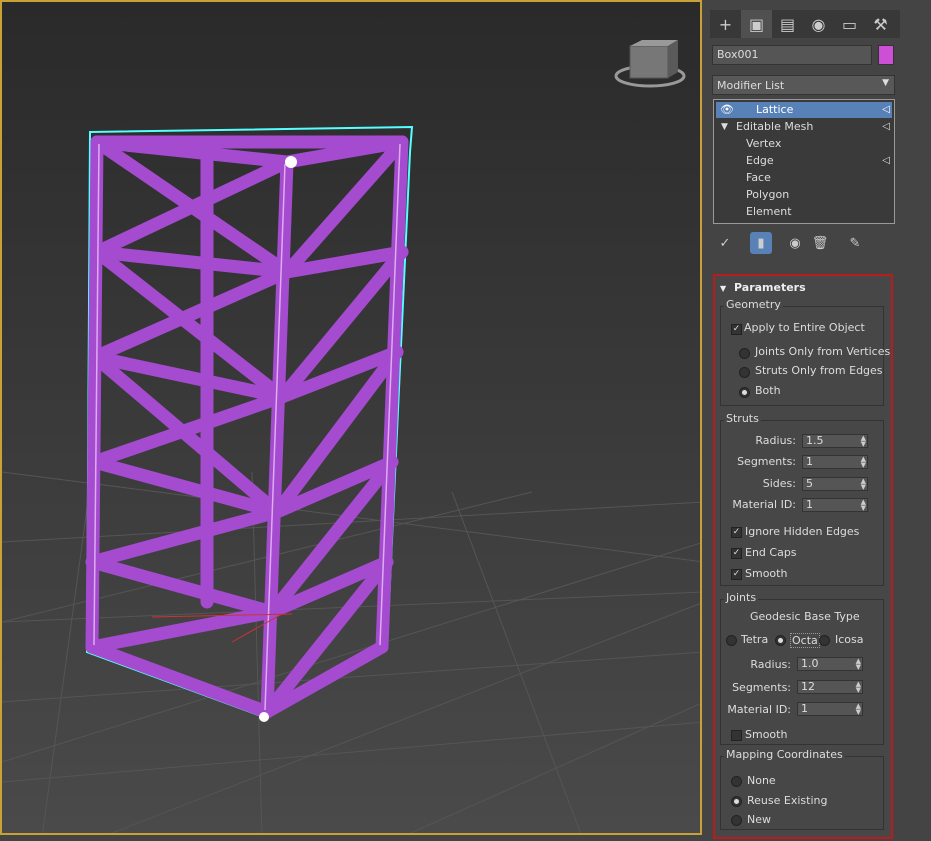 Image resolution: width=931 pixels, height=841 pixels. I want to click on joints-smooth-checkbox, so click(736, 735).